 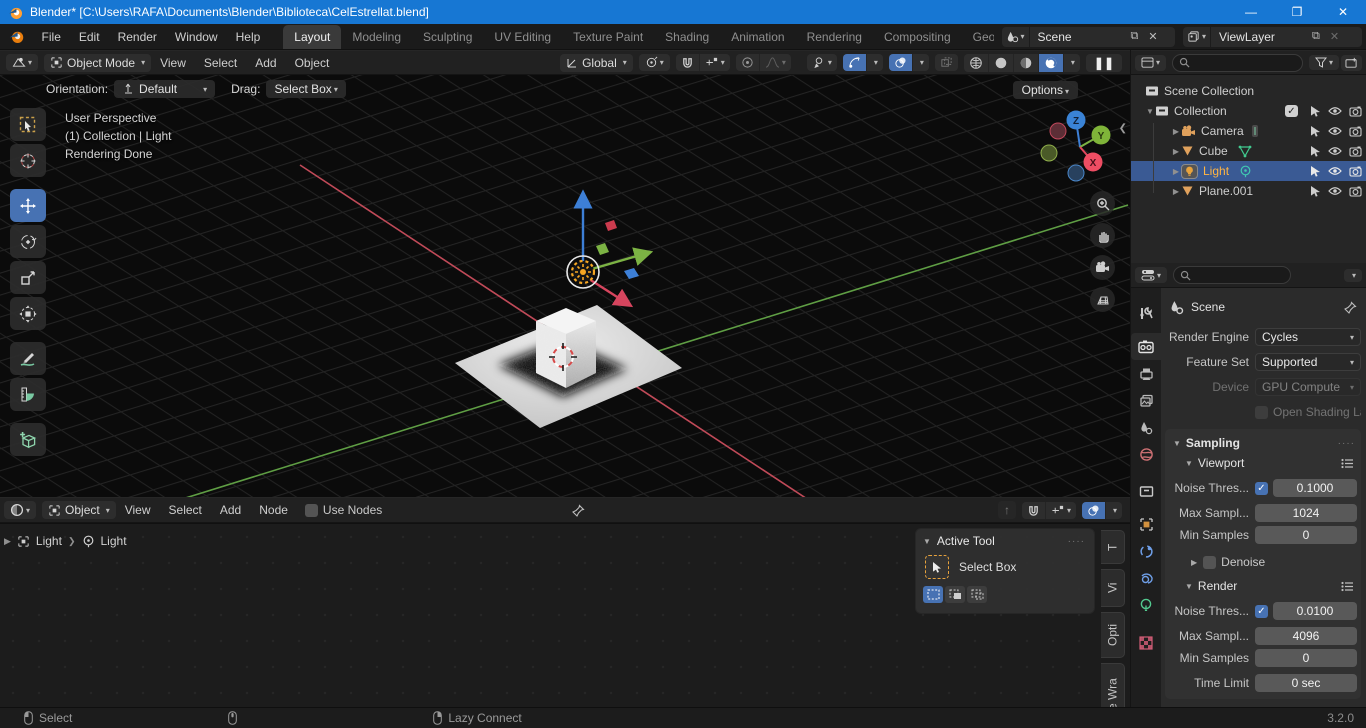 What do you see at coordinates (1123, 128) in the screenshot?
I see `region-collapse-arrow: ❮` at bounding box center [1123, 128].